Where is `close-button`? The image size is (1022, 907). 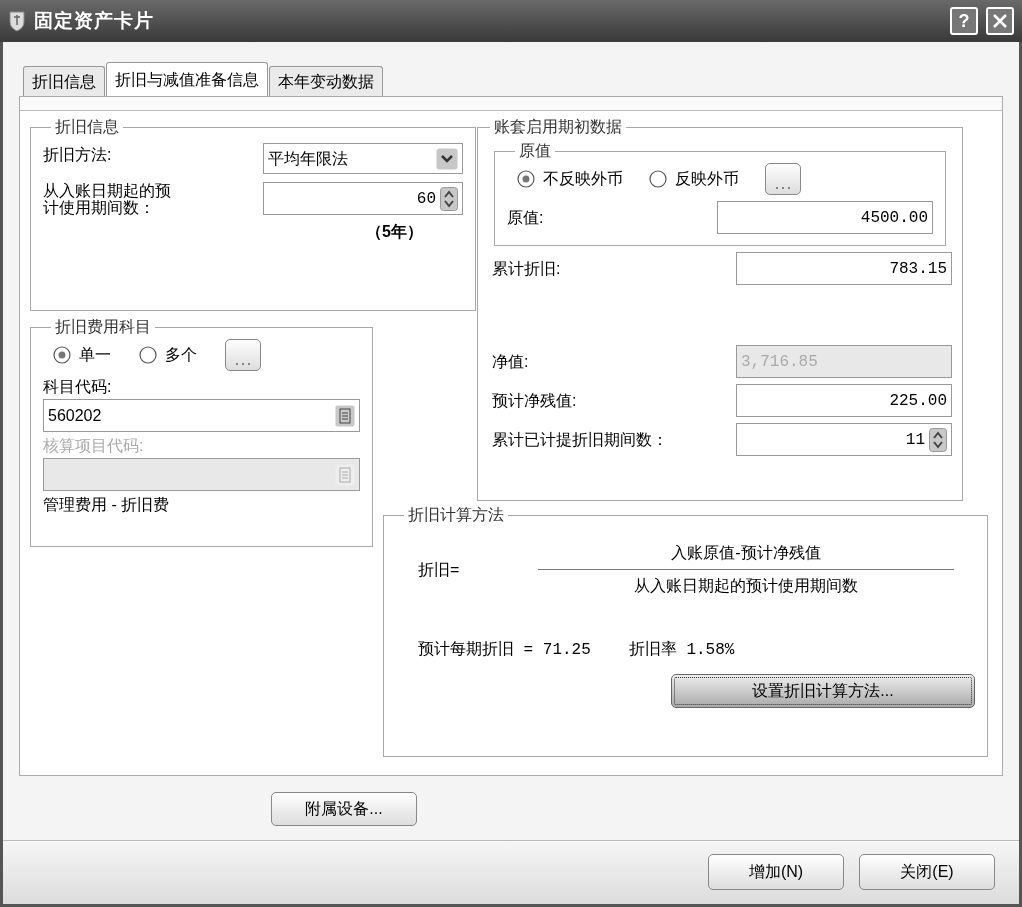
close-button is located at coordinates (1000, 21).